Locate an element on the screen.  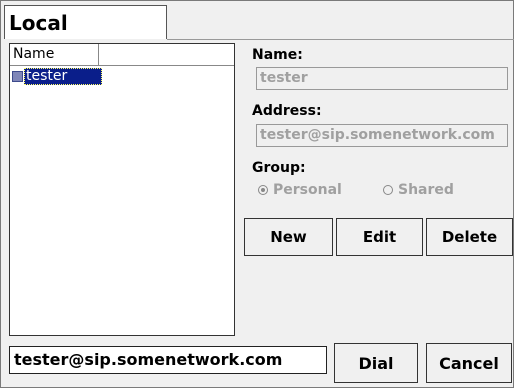
name-field: tester is located at coordinates (382, 78).